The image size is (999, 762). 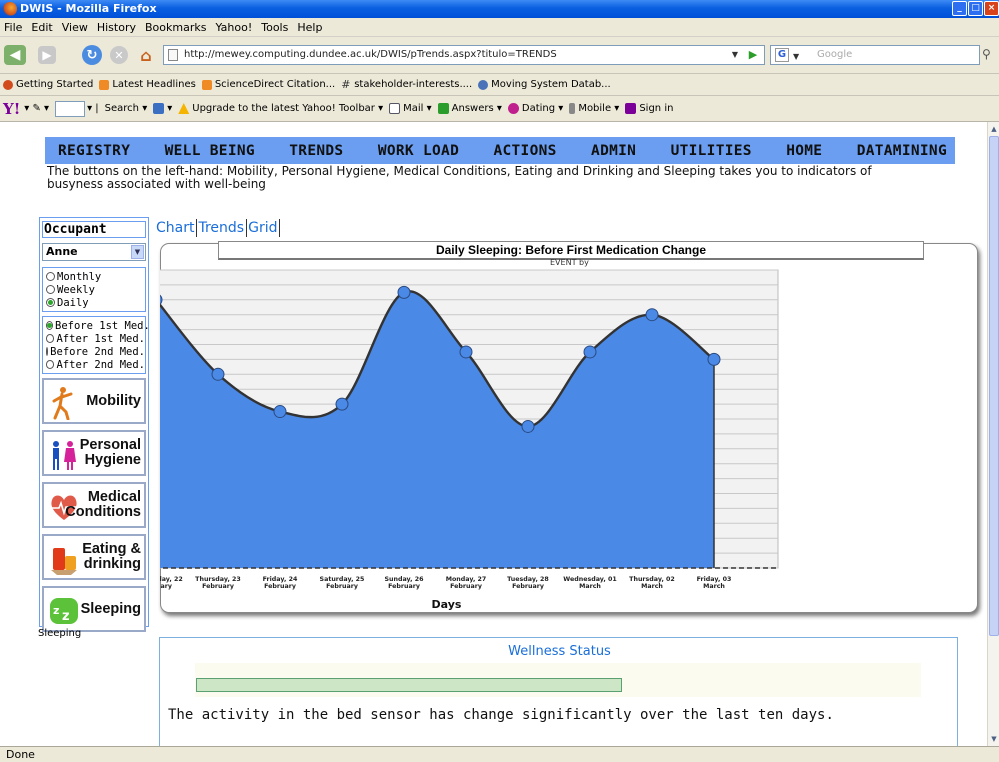 I want to click on menu-file: File, so click(x=13, y=27).